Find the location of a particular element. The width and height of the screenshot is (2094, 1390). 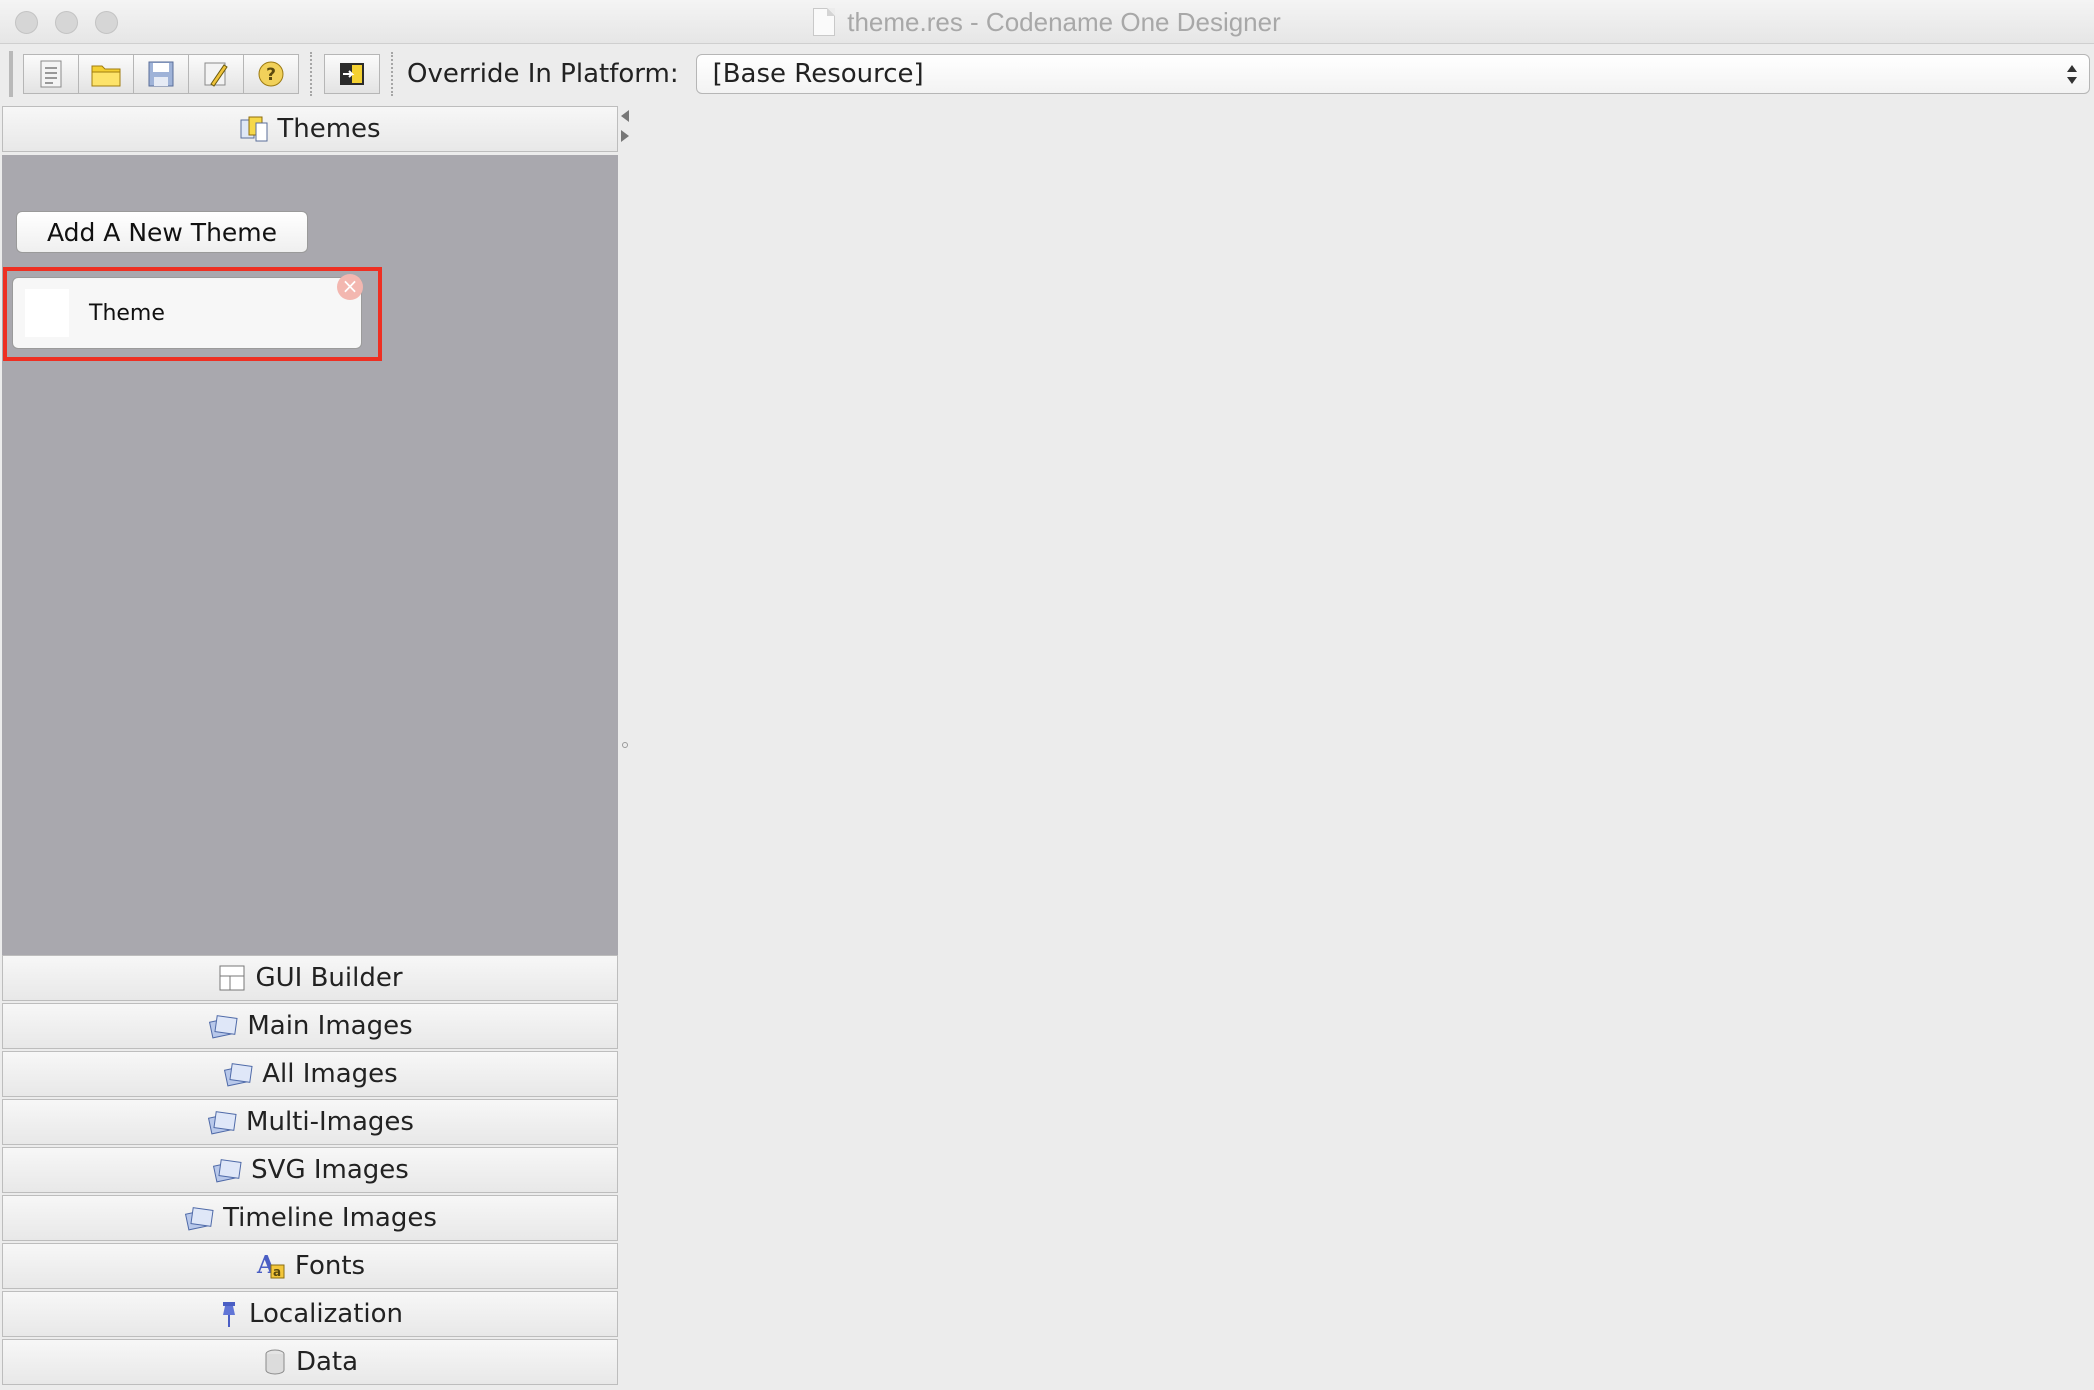

sidebar-section-label: Data is located at coordinates (327, 1362).